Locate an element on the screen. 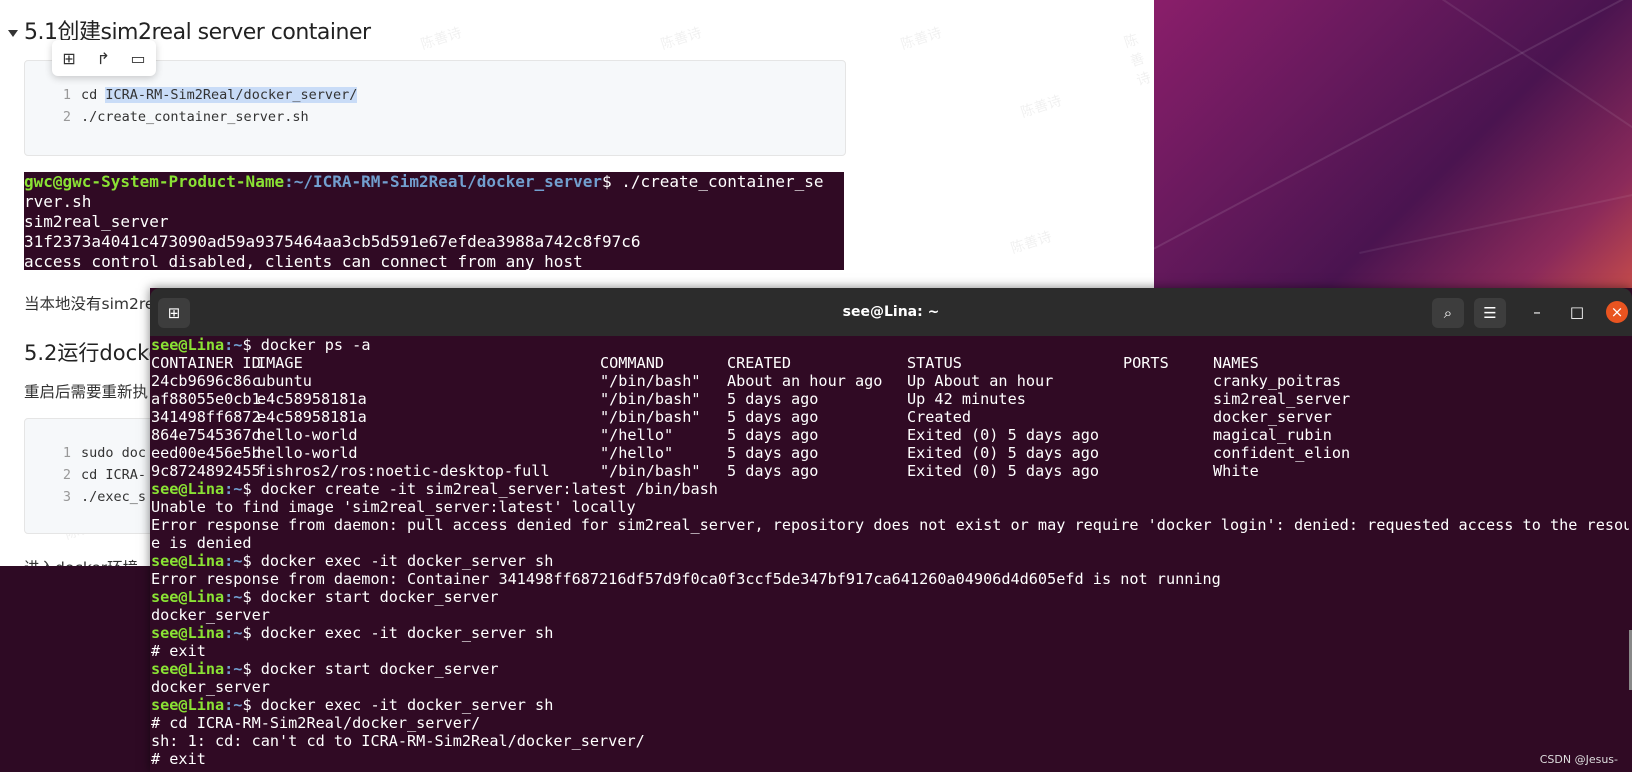  desktop-wallpaper is located at coordinates (1393, 145).